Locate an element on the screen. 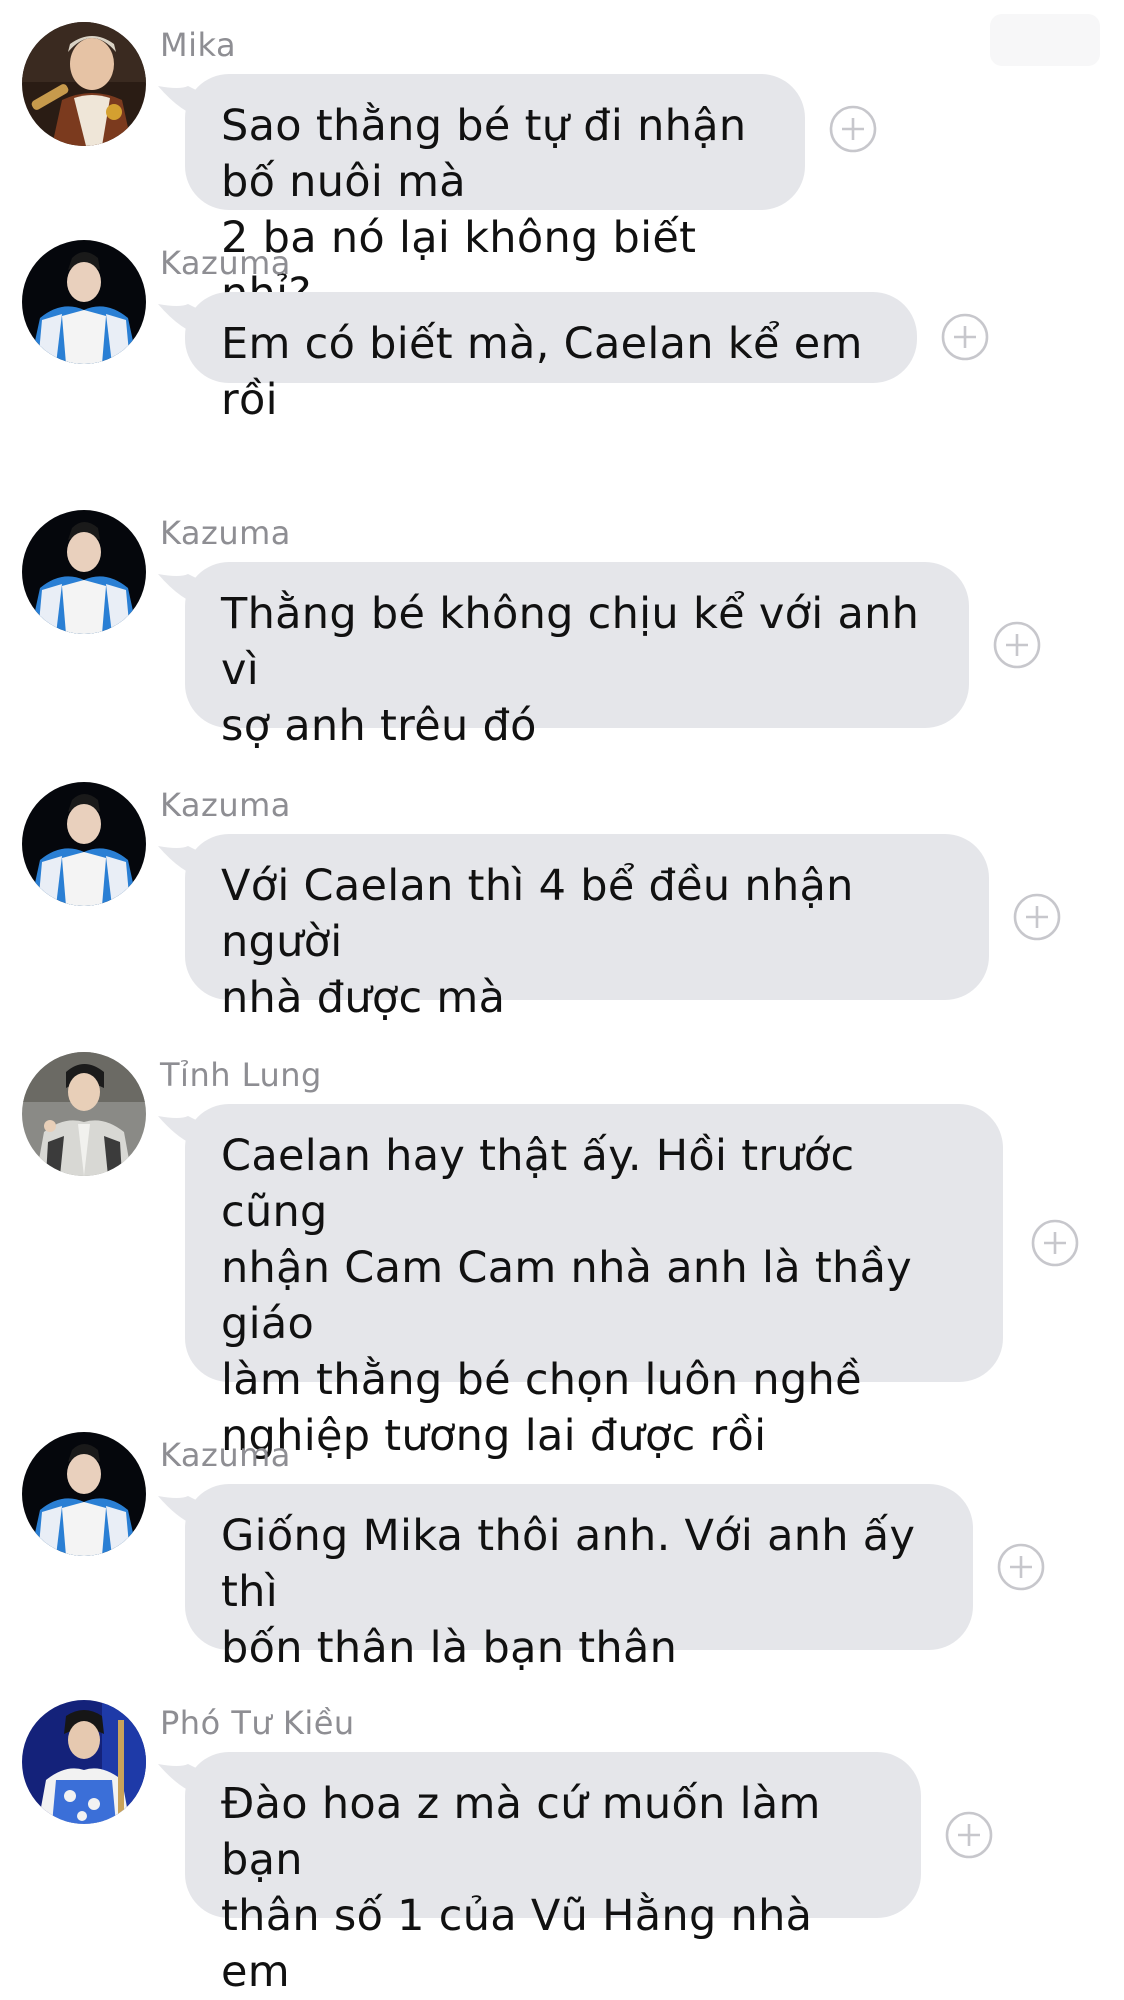 This screenshot has width=1124, height=2000. sender-name: Mika is located at coordinates (198, 45).